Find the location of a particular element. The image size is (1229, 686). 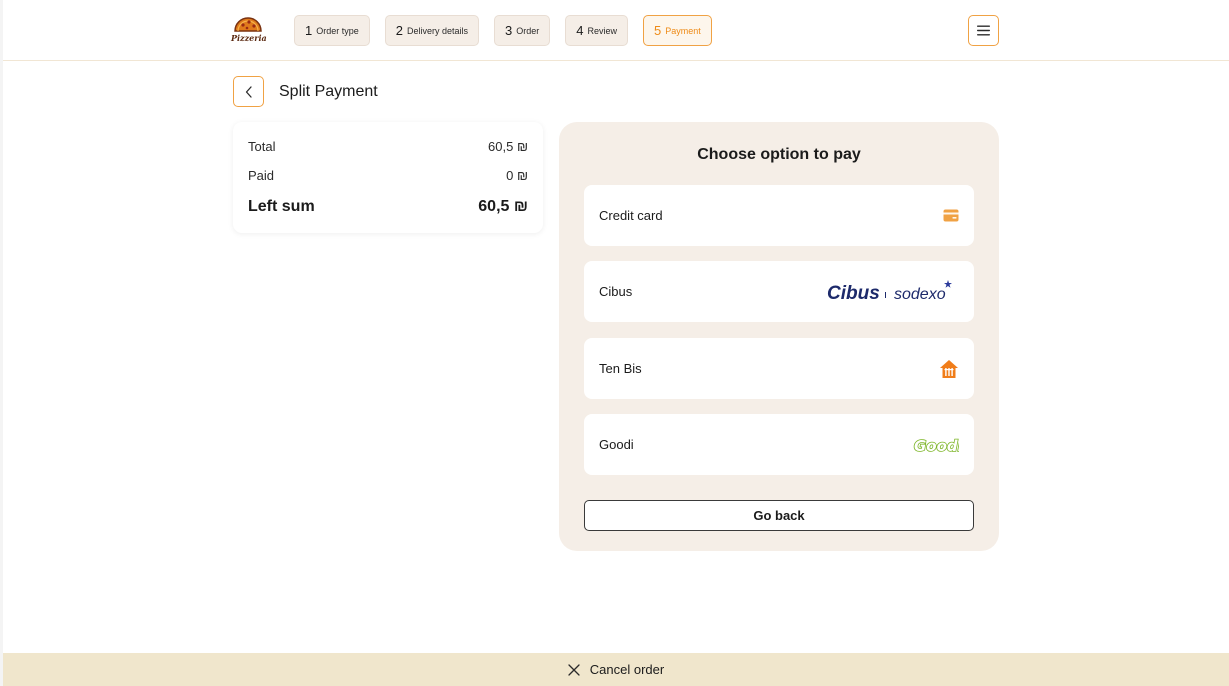

back-button is located at coordinates (248, 91).